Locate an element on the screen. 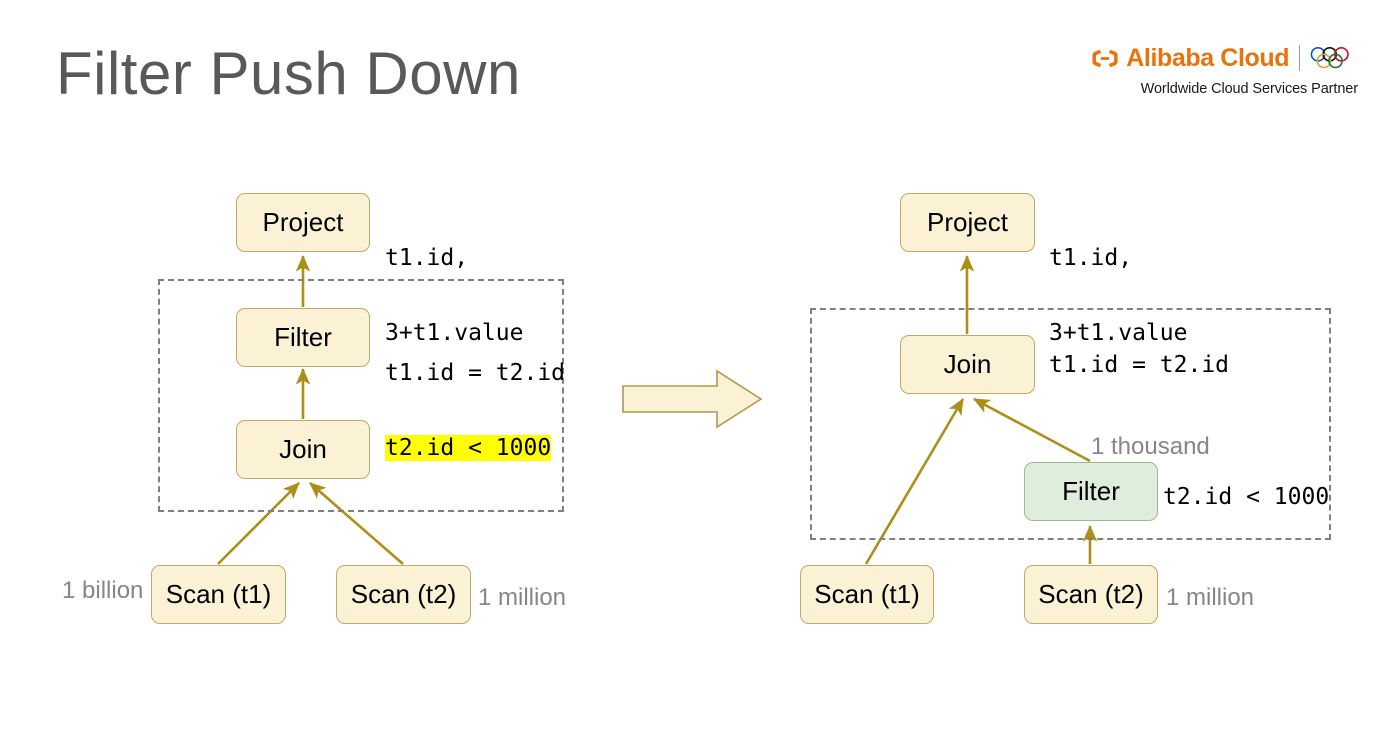  left-filter-annotation: t1.id = t2.id t2.id < 1000 is located at coordinates (475, 411).